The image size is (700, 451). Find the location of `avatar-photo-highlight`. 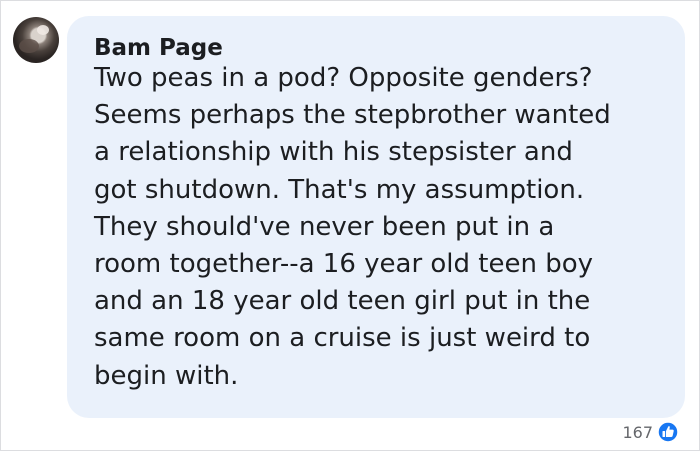

avatar-photo-highlight is located at coordinates (43, 30).